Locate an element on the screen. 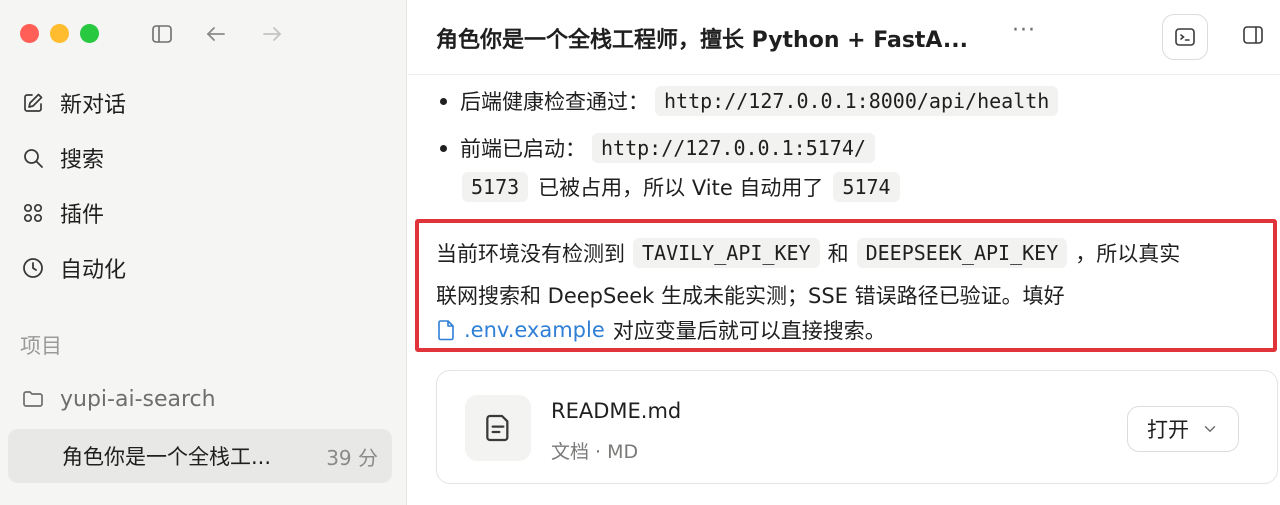  conversation-item-active: 角色你是一个全栈工... 39 分 is located at coordinates (200, 456).